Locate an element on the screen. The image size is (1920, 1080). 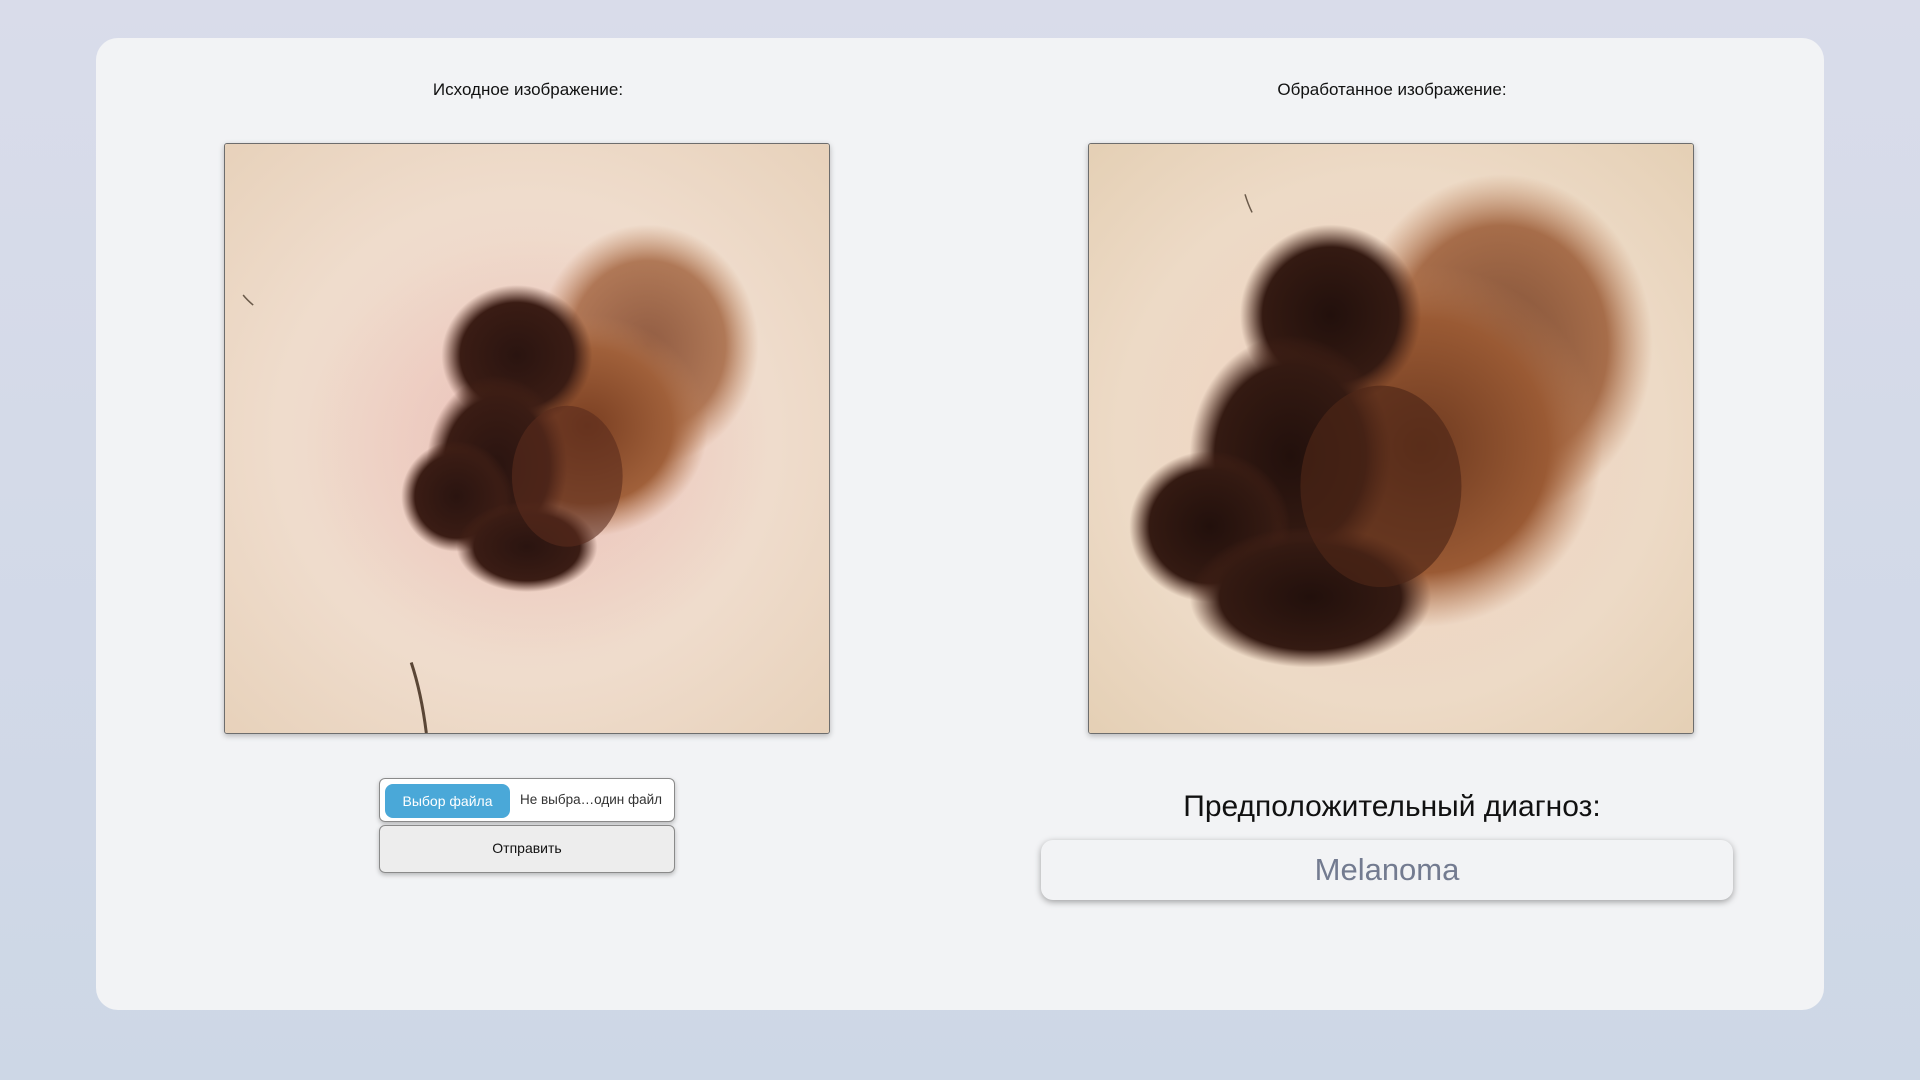
original-image-title: Исходное изображение: is located at coordinates (528, 89).